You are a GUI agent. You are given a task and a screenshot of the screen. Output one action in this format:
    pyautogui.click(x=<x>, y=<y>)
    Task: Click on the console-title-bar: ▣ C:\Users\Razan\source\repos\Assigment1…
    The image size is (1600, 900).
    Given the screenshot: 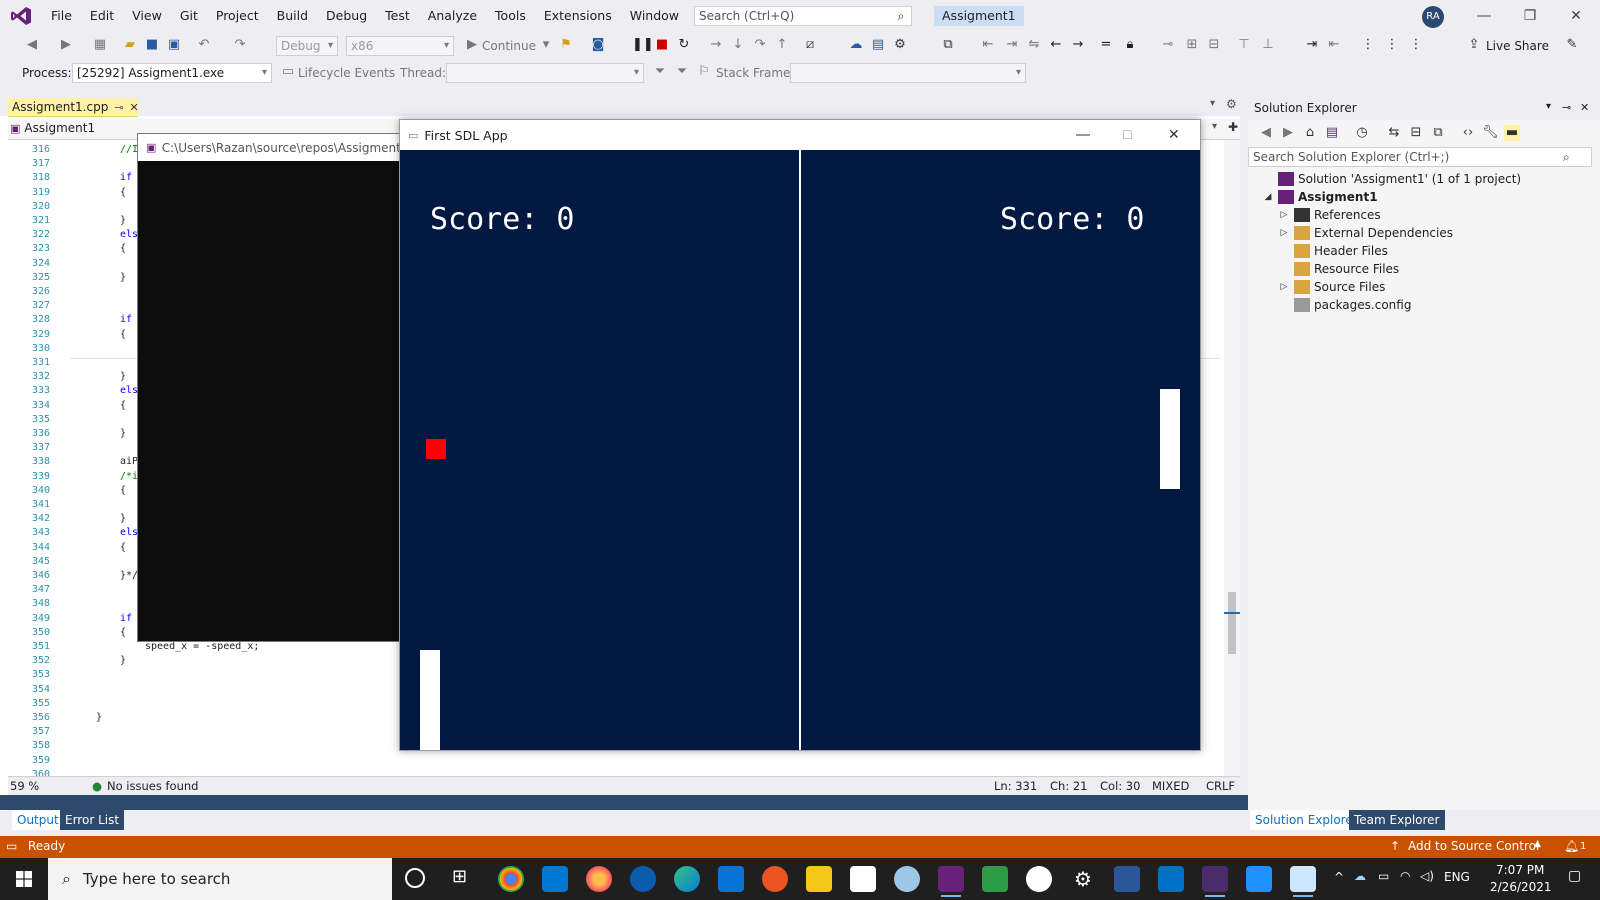 What is the action you would take?
    pyautogui.click(x=272, y=147)
    